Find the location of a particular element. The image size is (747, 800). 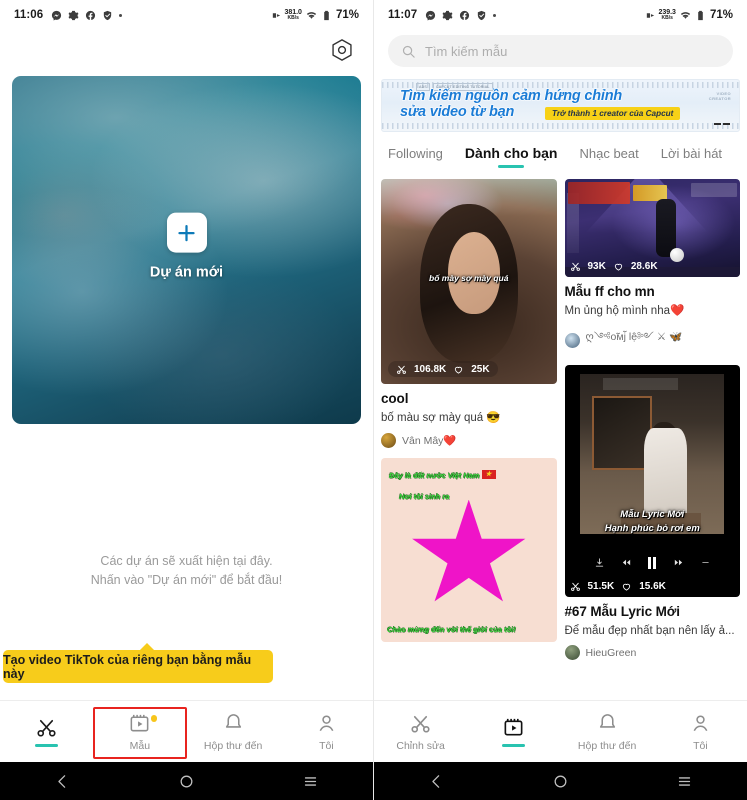

thumbnail-caption-line1: Đây là đất nước Việt Nam is located at coordinates (442, 474).